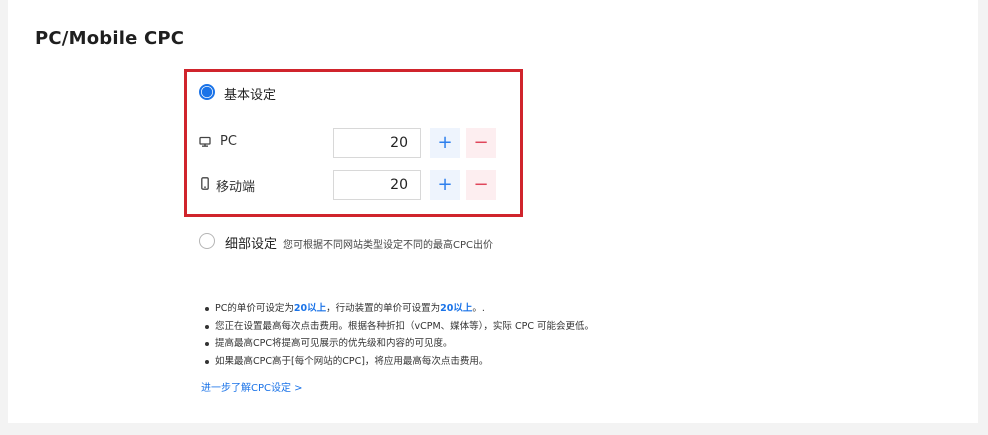  What do you see at coordinates (228, 141) in the screenshot?
I see `pc-label: PC` at bounding box center [228, 141].